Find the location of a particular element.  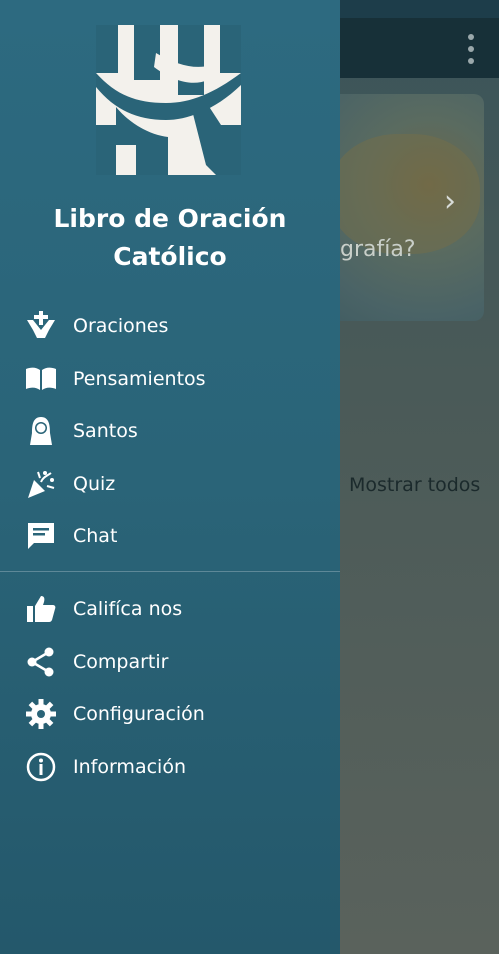

app-name: Libro de Oración Católico is located at coordinates (170, 238).